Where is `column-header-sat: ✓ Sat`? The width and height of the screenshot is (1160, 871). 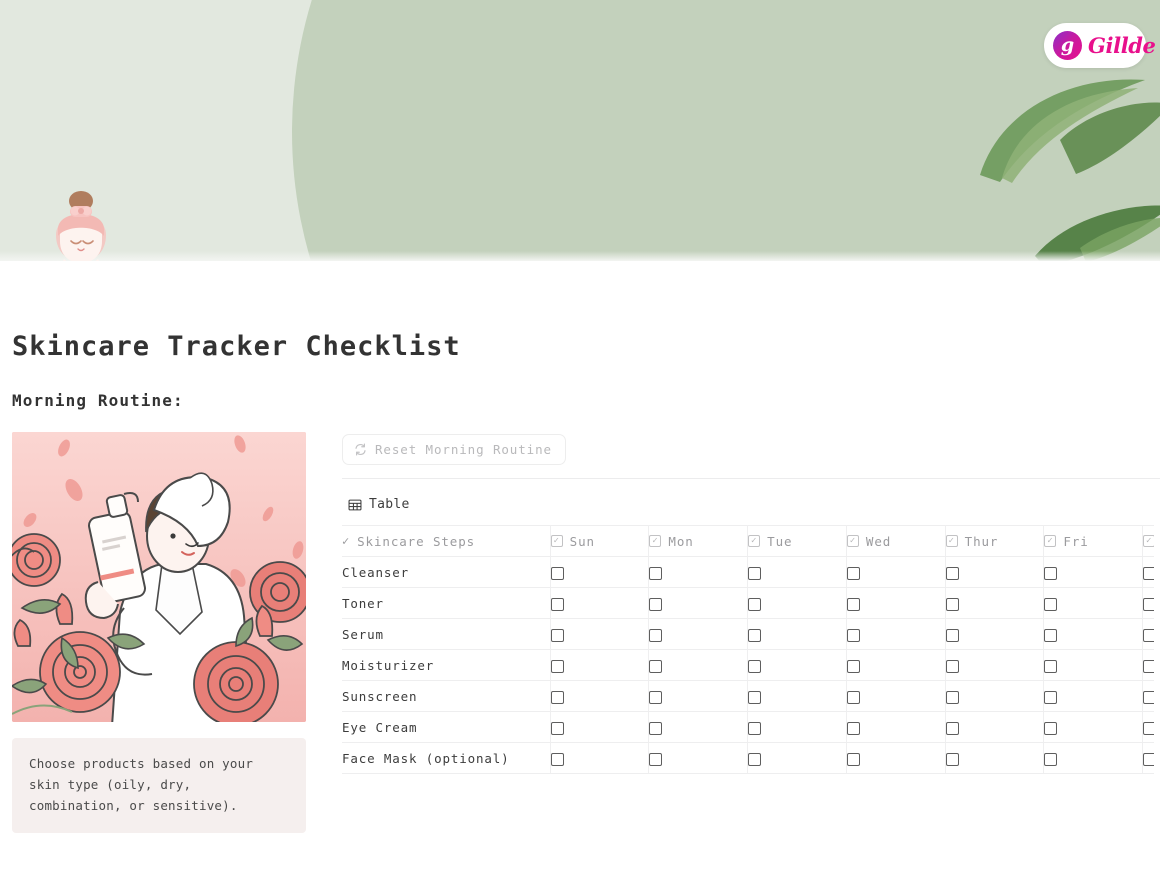 column-header-sat: ✓ Sat is located at coordinates (1148, 541).